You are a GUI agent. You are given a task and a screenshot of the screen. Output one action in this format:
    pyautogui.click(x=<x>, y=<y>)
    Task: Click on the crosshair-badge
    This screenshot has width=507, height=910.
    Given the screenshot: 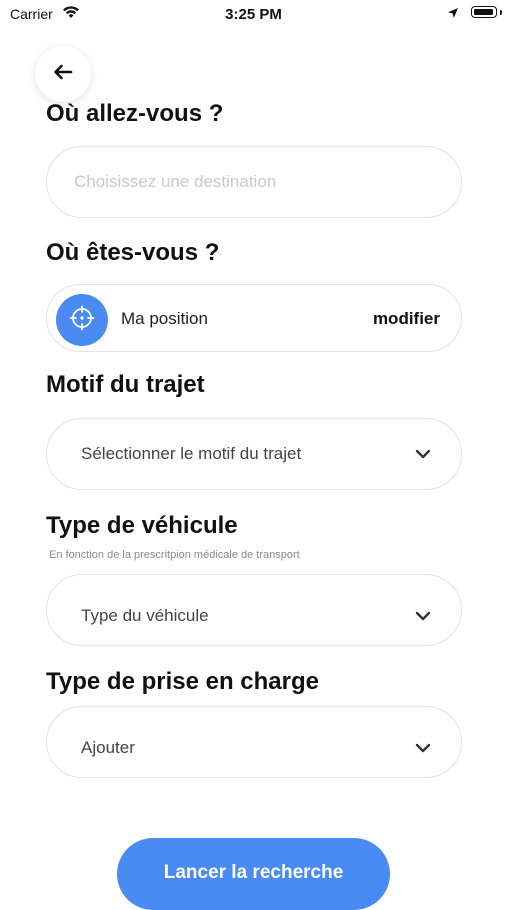 What is the action you would take?
    pyautogui.click(x=82, y=320)
    